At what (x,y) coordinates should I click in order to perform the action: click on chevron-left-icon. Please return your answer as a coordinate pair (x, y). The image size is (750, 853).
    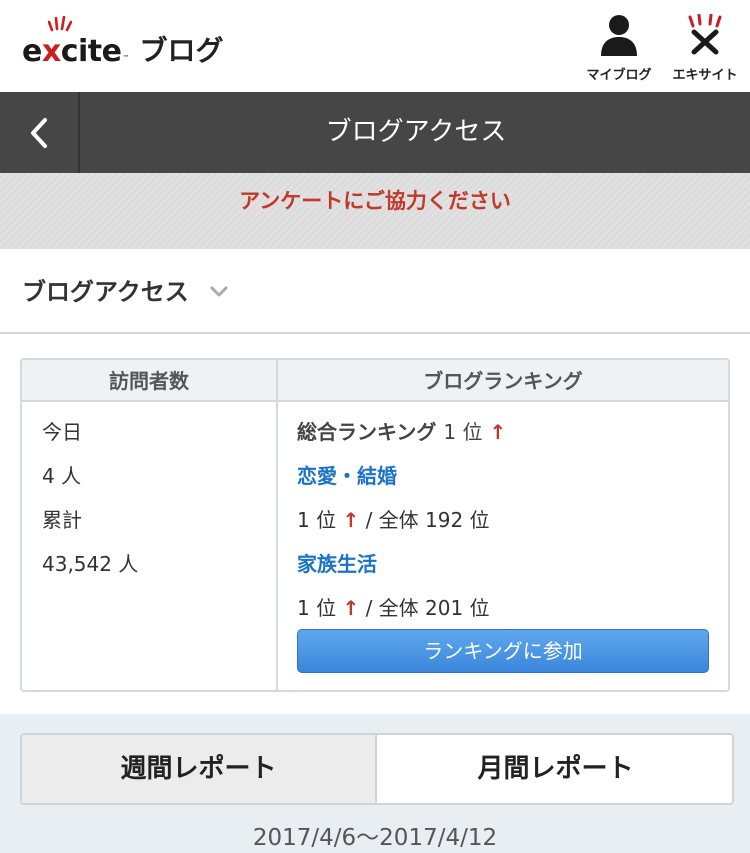
    Looking at the image, I should click on (39, 132).